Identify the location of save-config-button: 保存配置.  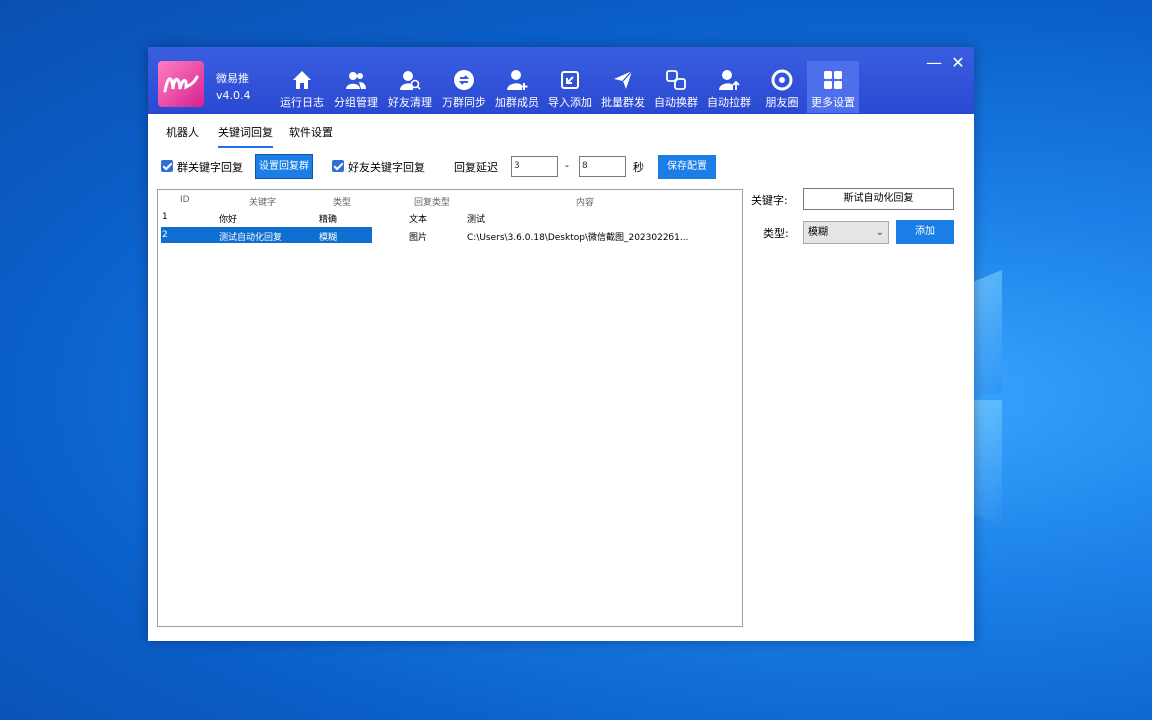
(687, 167).